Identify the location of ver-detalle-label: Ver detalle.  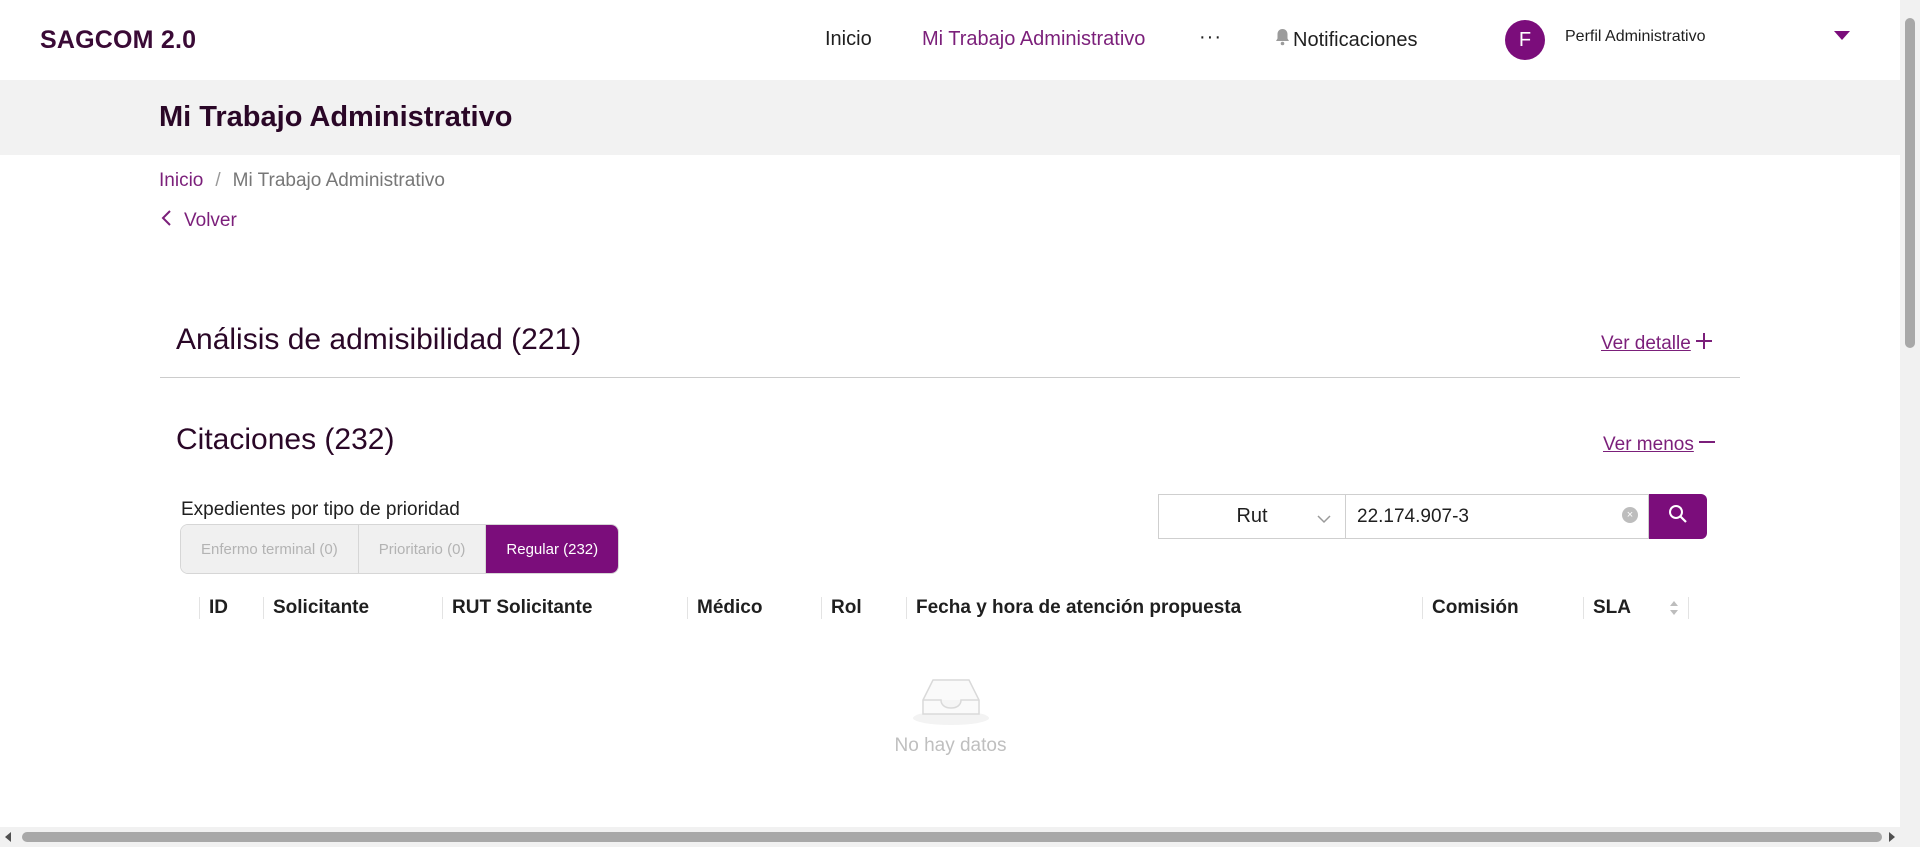
(1646, 343).